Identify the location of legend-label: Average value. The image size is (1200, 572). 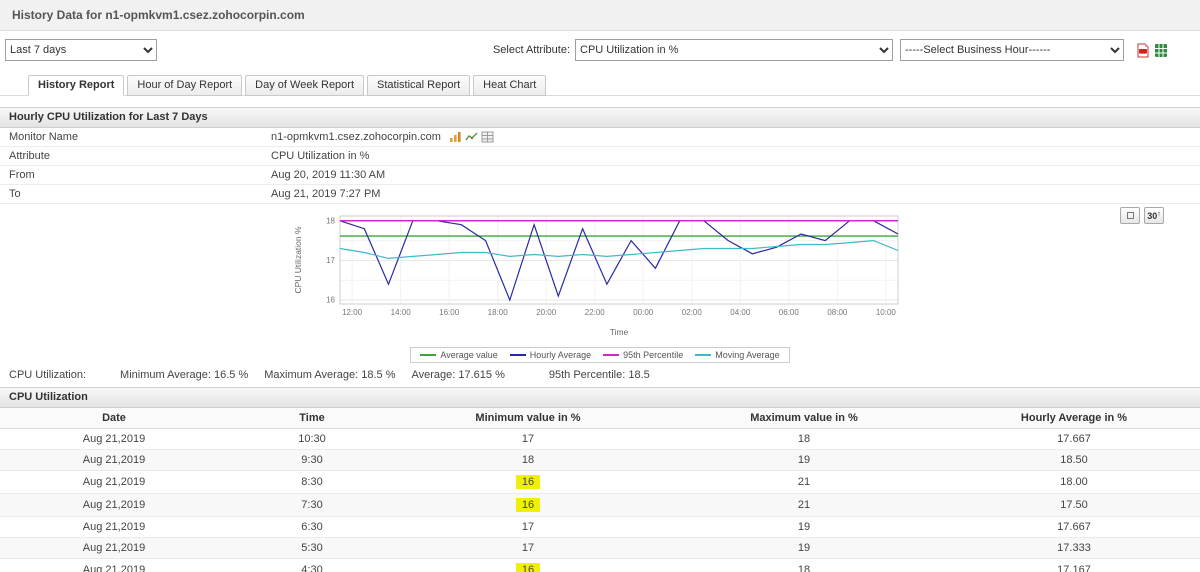
(469, 355).